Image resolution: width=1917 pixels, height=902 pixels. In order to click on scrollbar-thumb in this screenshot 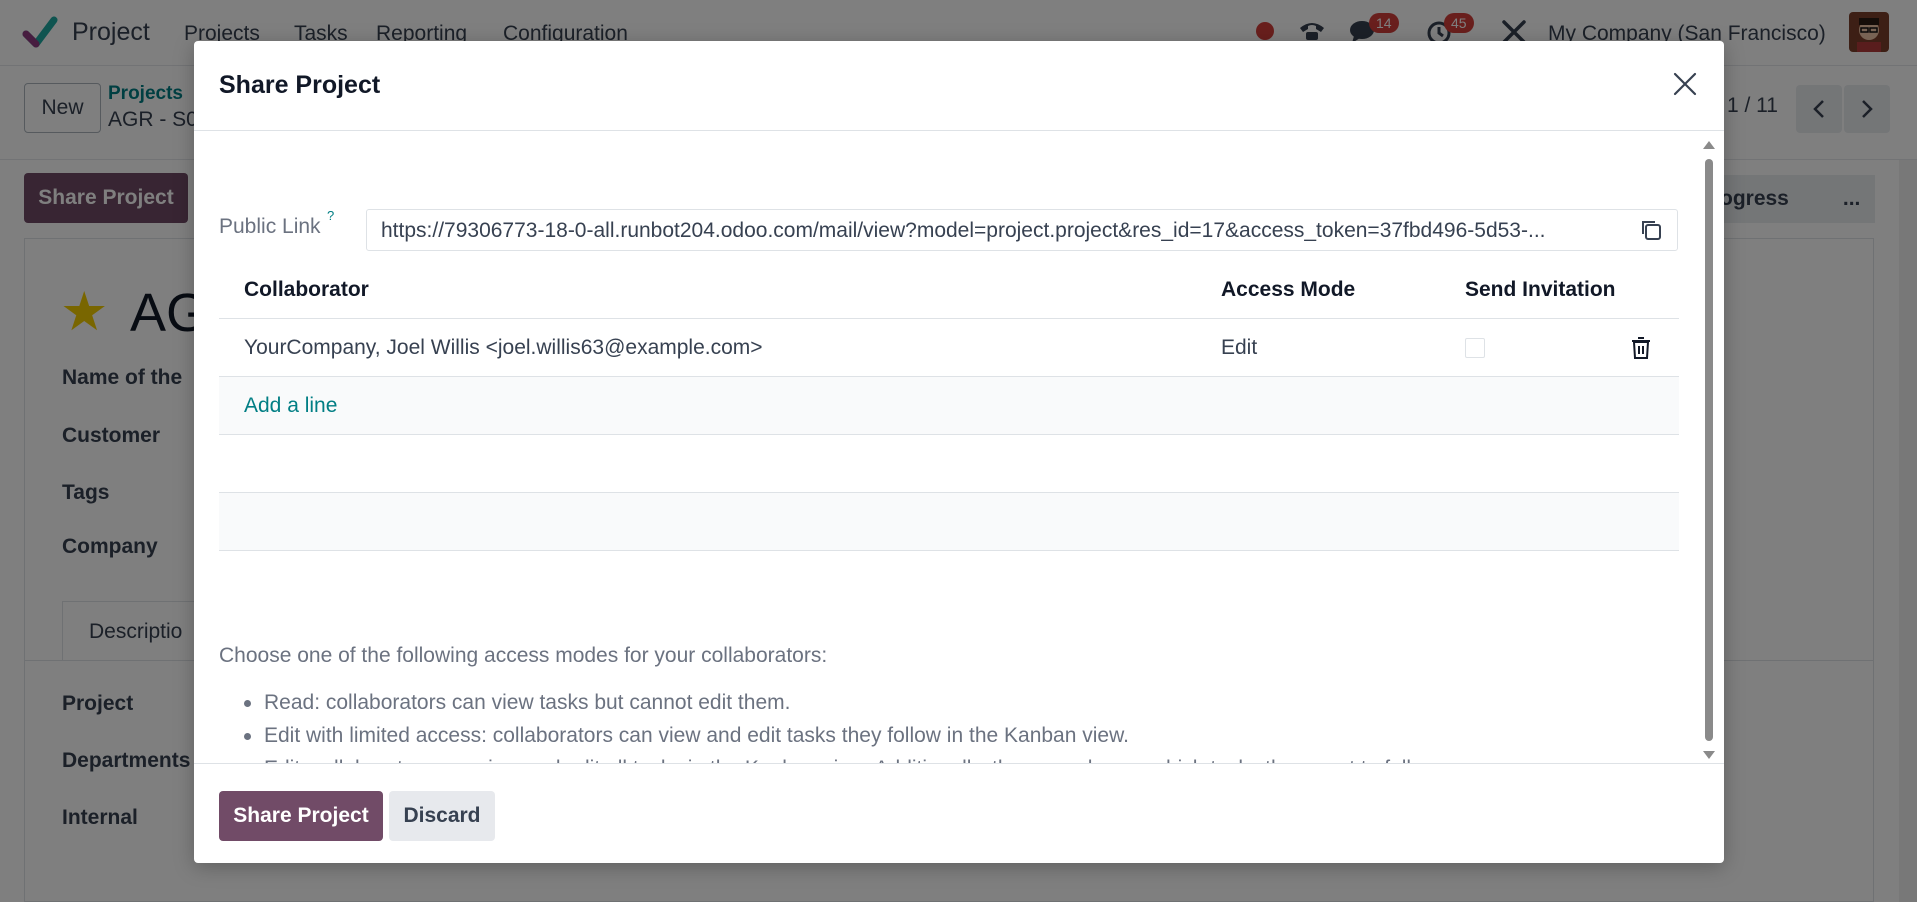, I will do `click(1709, 450)`.